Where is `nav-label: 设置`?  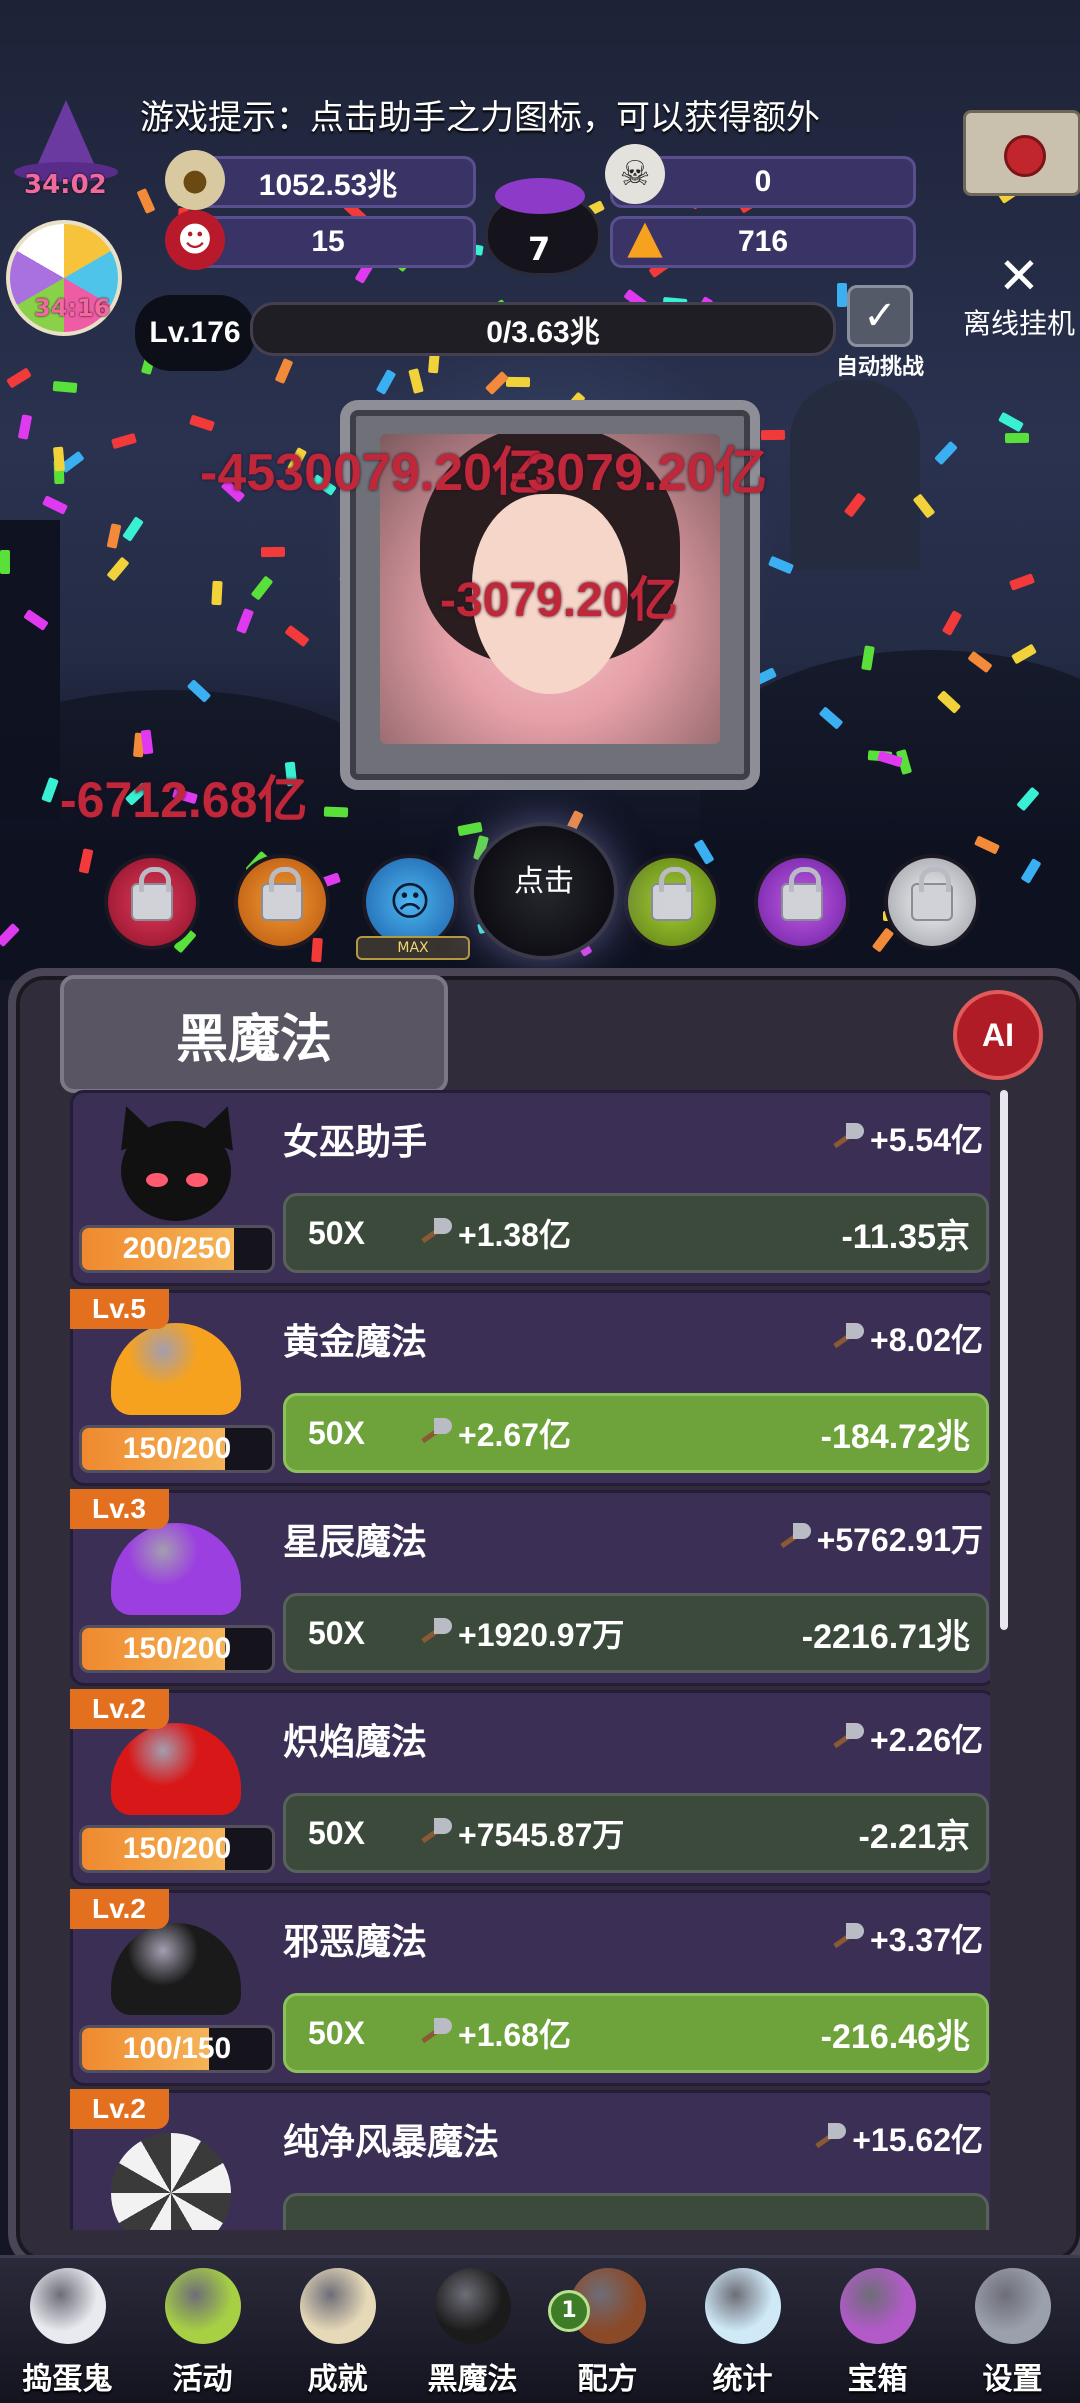 nav-label: 设置 is located at coordinates (1012, 2379).